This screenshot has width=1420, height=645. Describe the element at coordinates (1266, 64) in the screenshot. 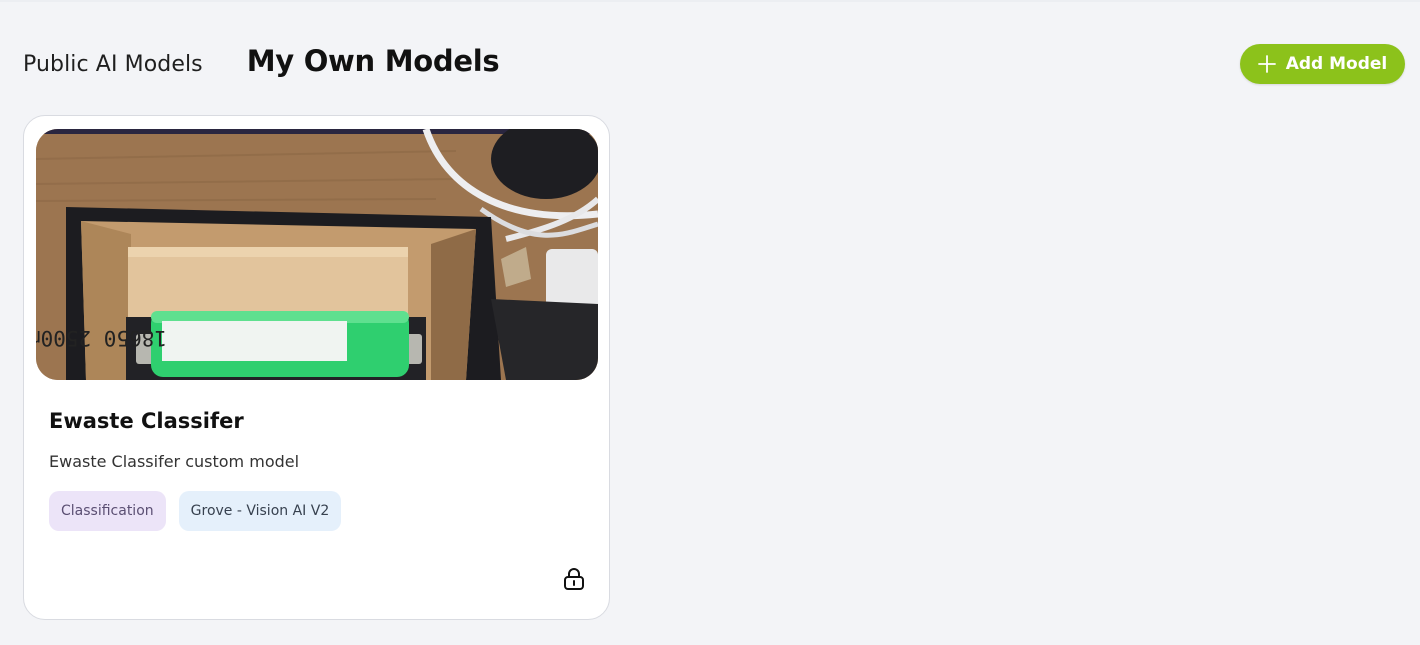

I see `plus-icon` at that location.